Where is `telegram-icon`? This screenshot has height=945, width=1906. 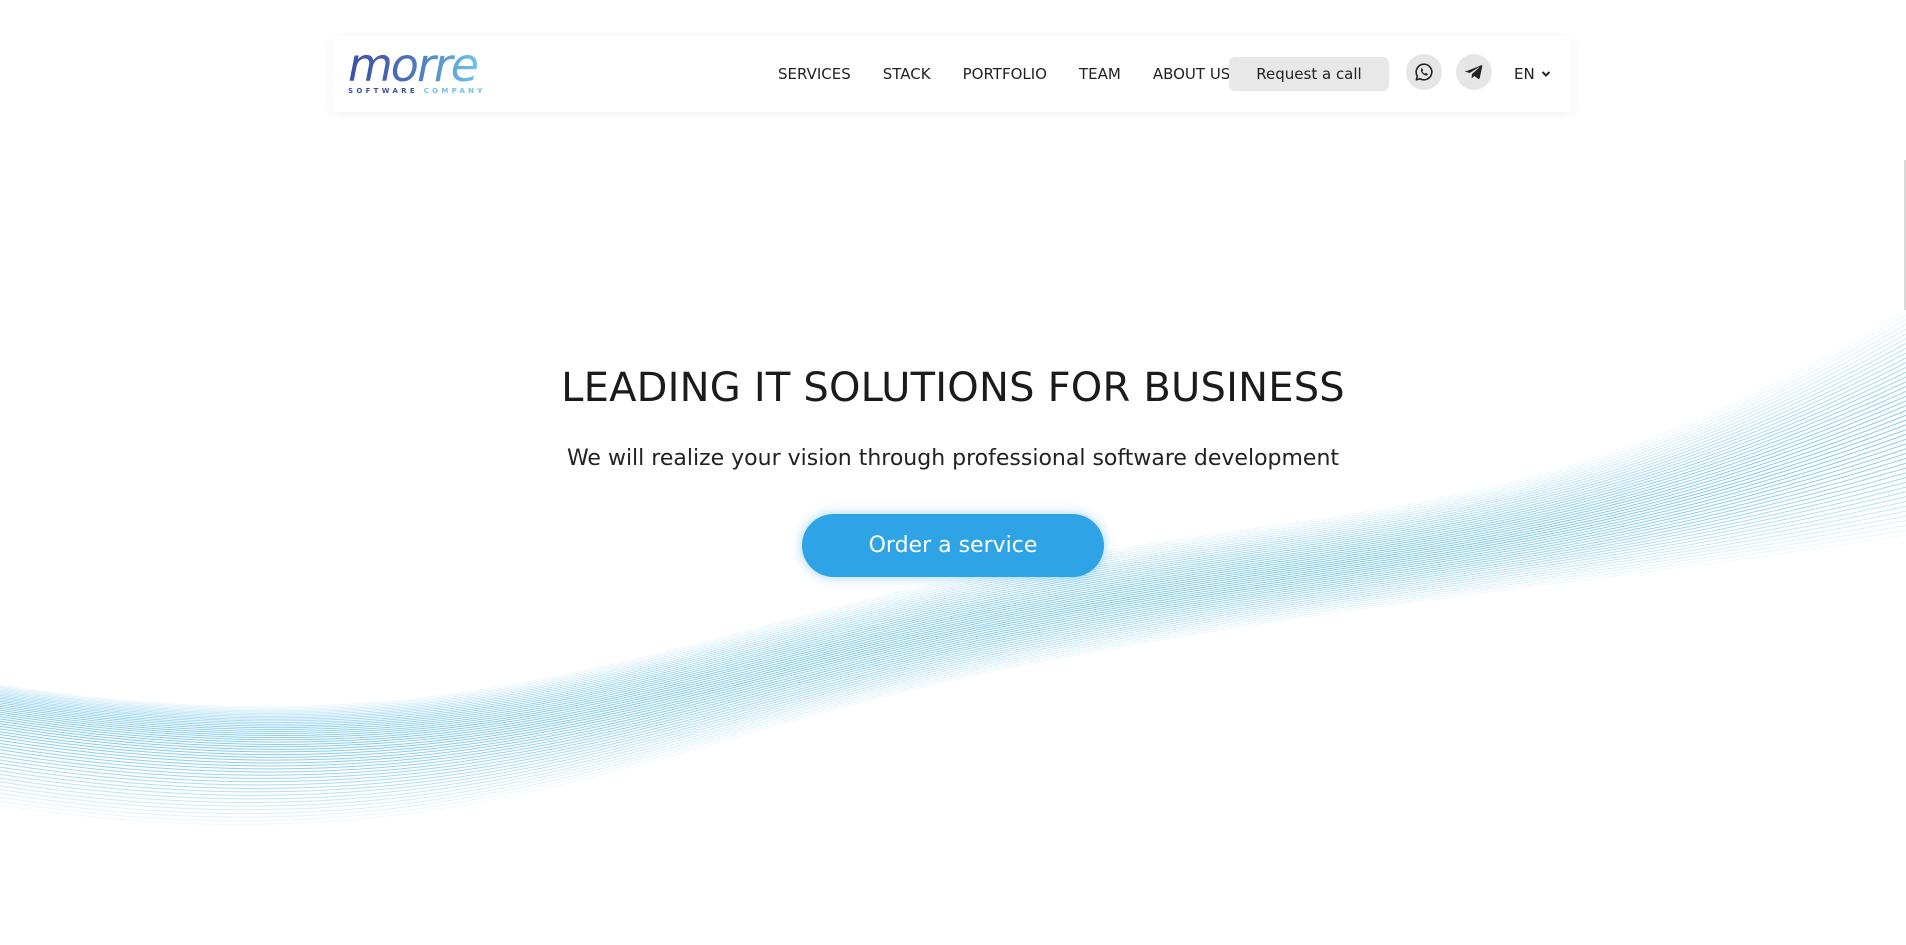
telegram-icon is located at coordinates (1474, 72).